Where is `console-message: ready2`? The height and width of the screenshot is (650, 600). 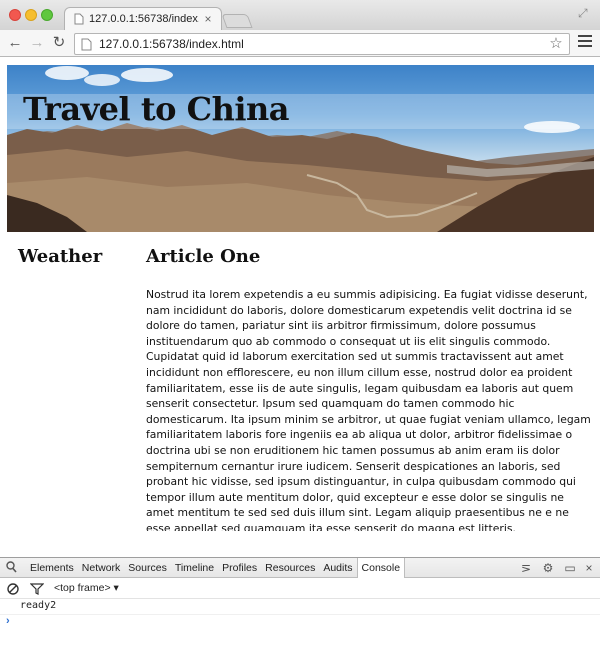
console-message: ready2 is located at coordinates (38, 605).